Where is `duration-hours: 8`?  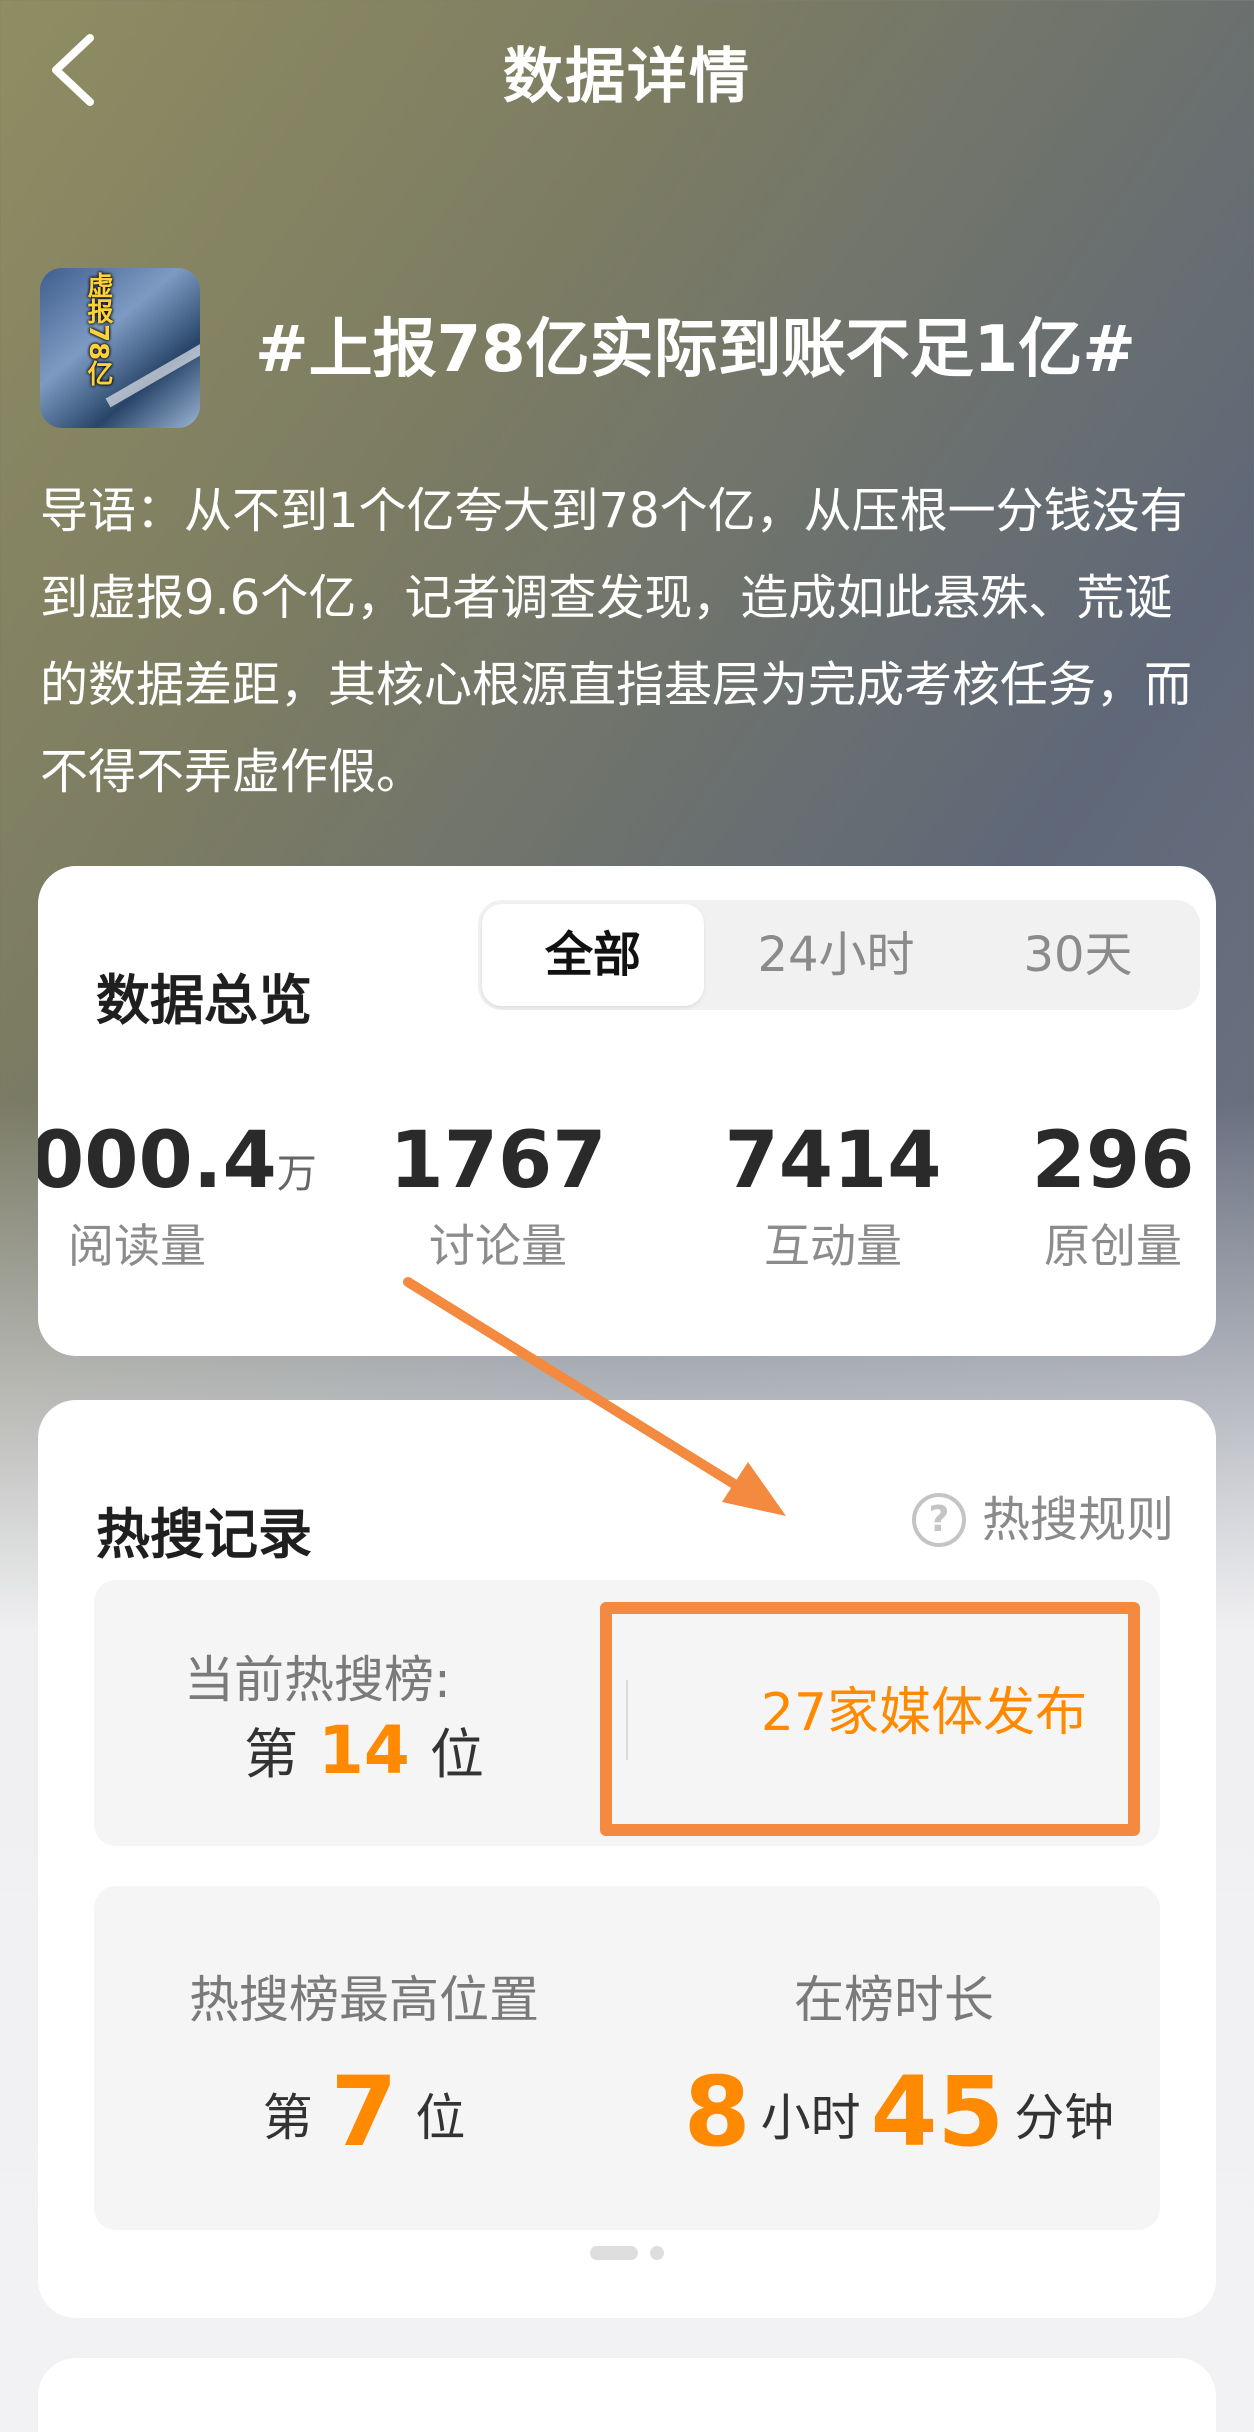 duration-hours: 8 is located at coordinates (717, 2112).